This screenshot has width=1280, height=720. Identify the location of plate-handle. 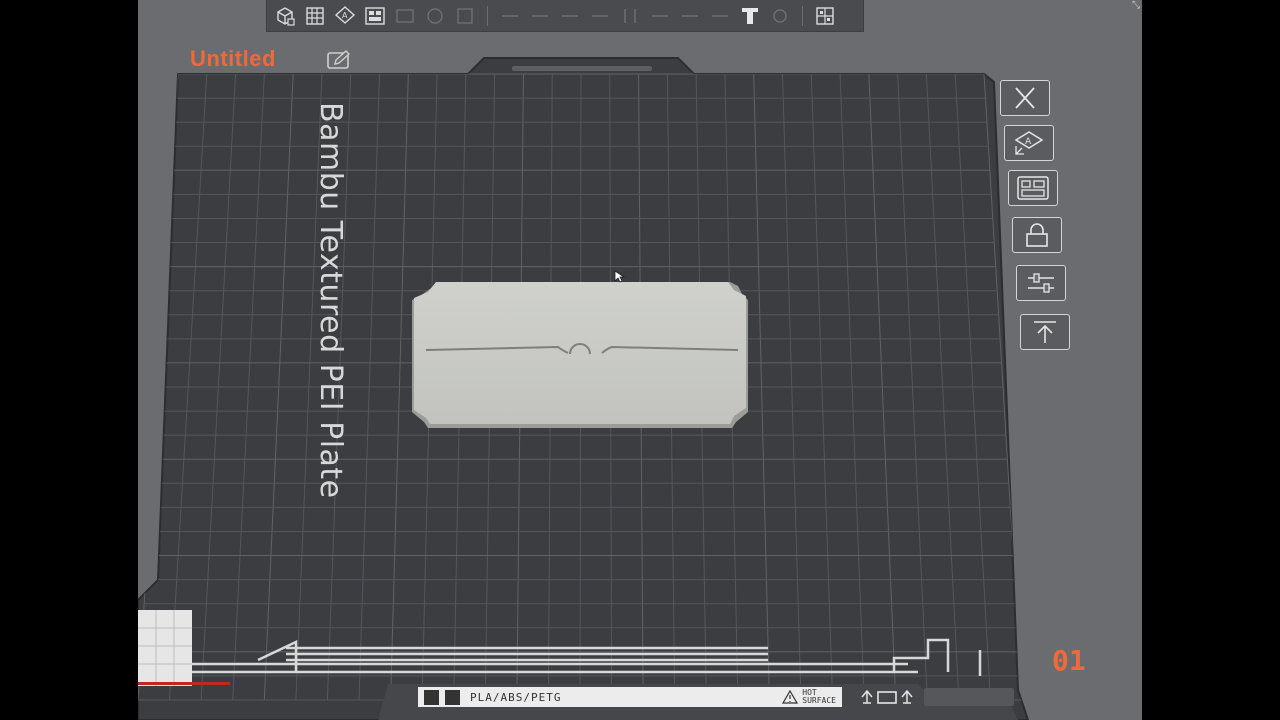
(582, 68).